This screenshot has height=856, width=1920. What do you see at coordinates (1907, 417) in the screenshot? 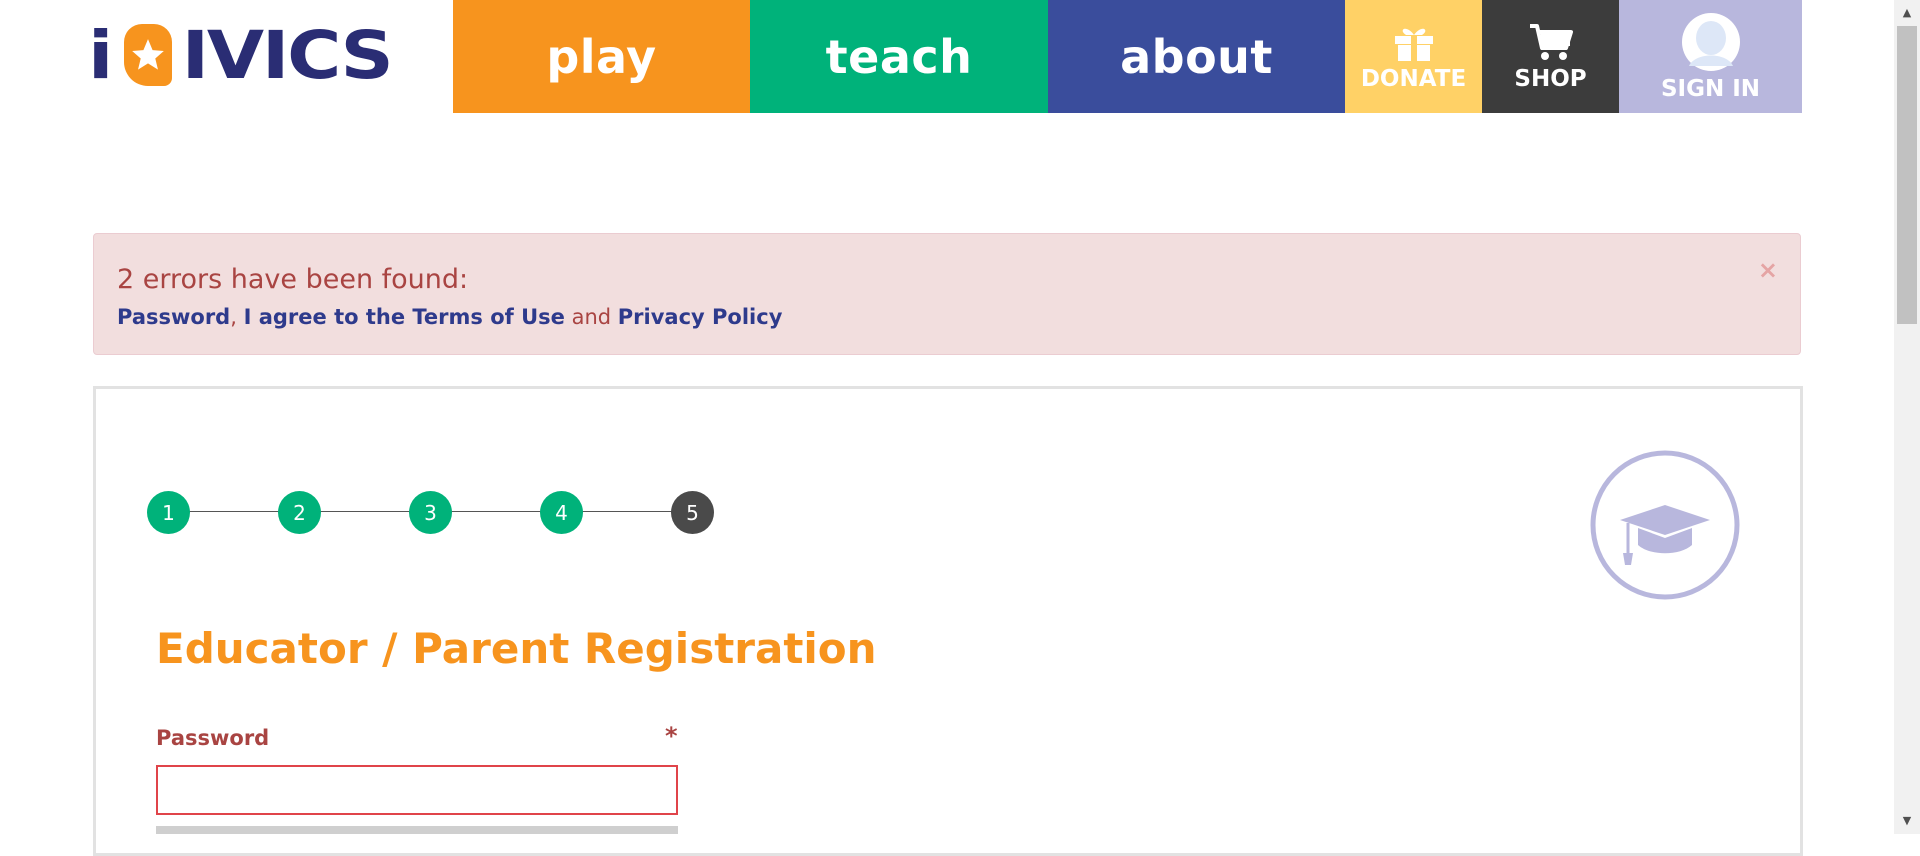
I see `page-scrollbar: ▲ ▼` at bounding box center [1907, 417].